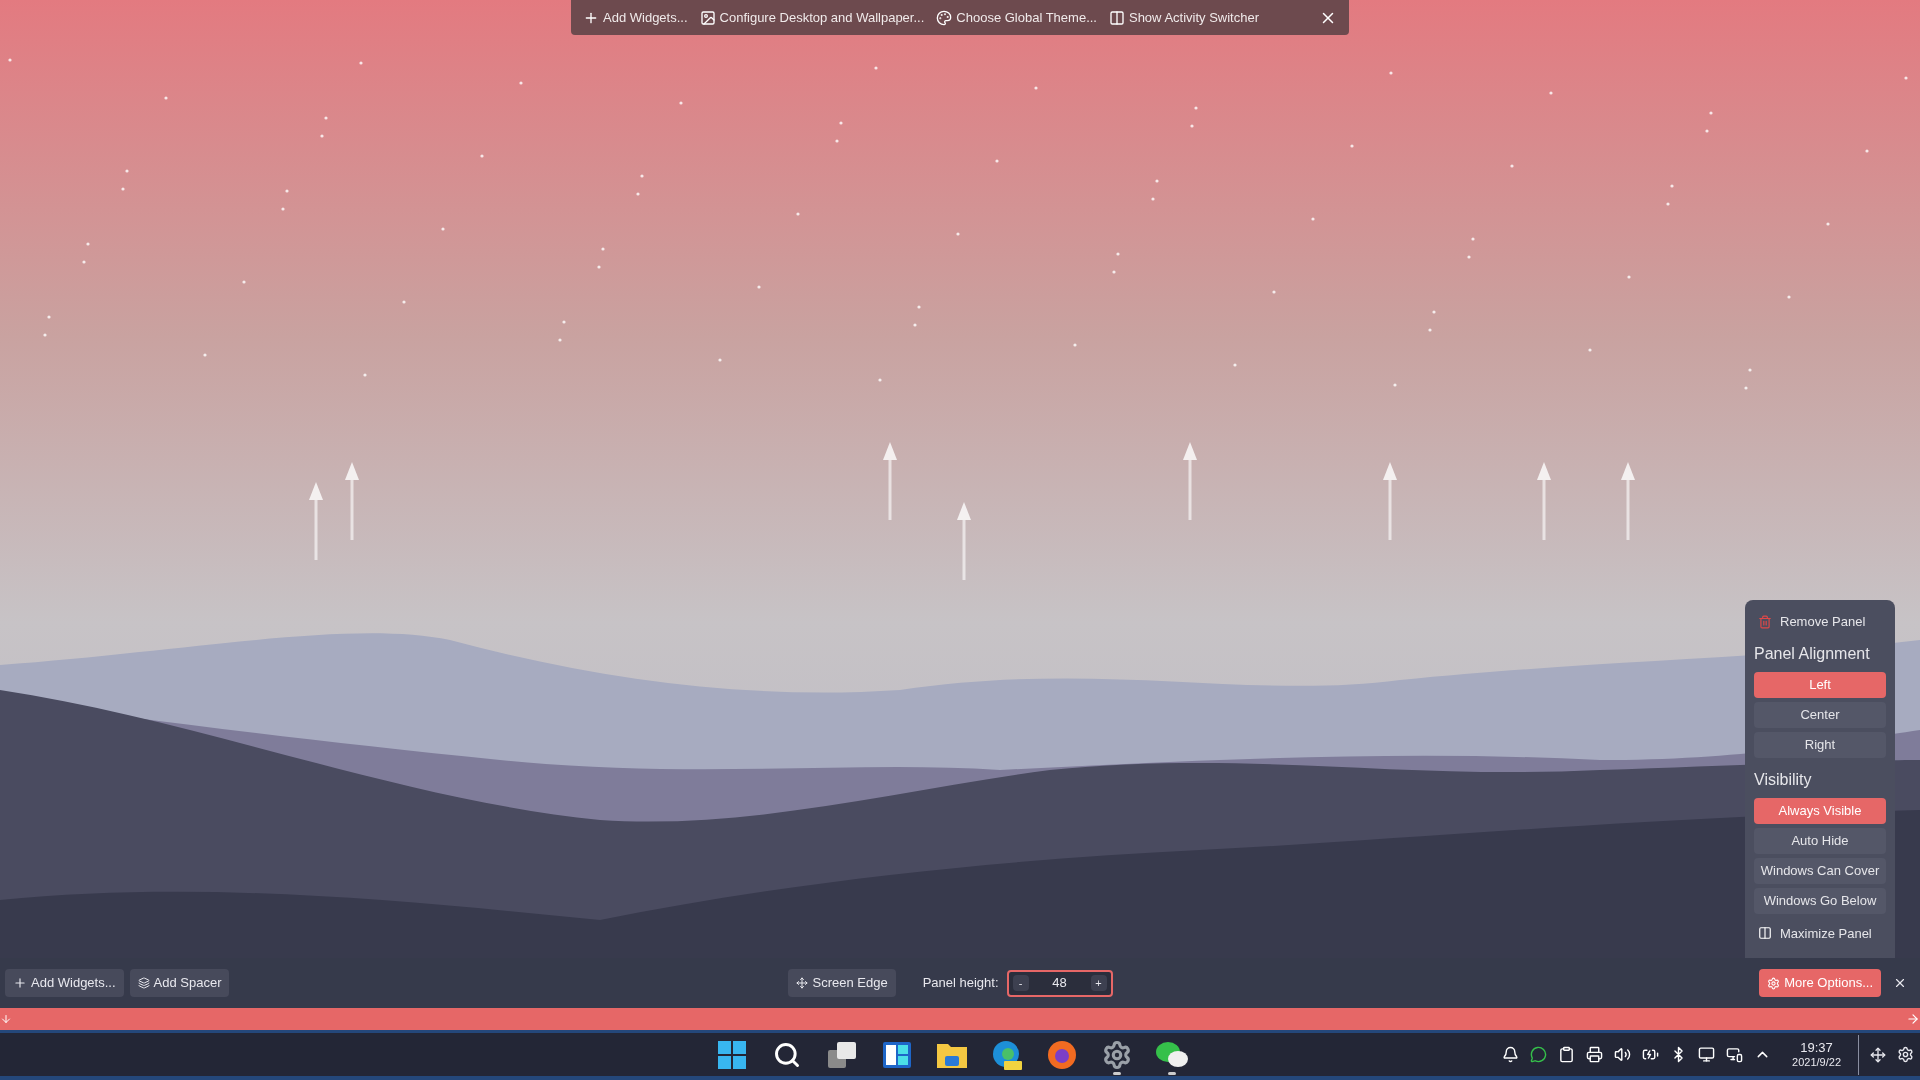 The image size is (1920, 1080). What do you see at coordinates (1595, 1054) in the screenshot?
I see `printer-icon` at bounding box center [1595, 1054].